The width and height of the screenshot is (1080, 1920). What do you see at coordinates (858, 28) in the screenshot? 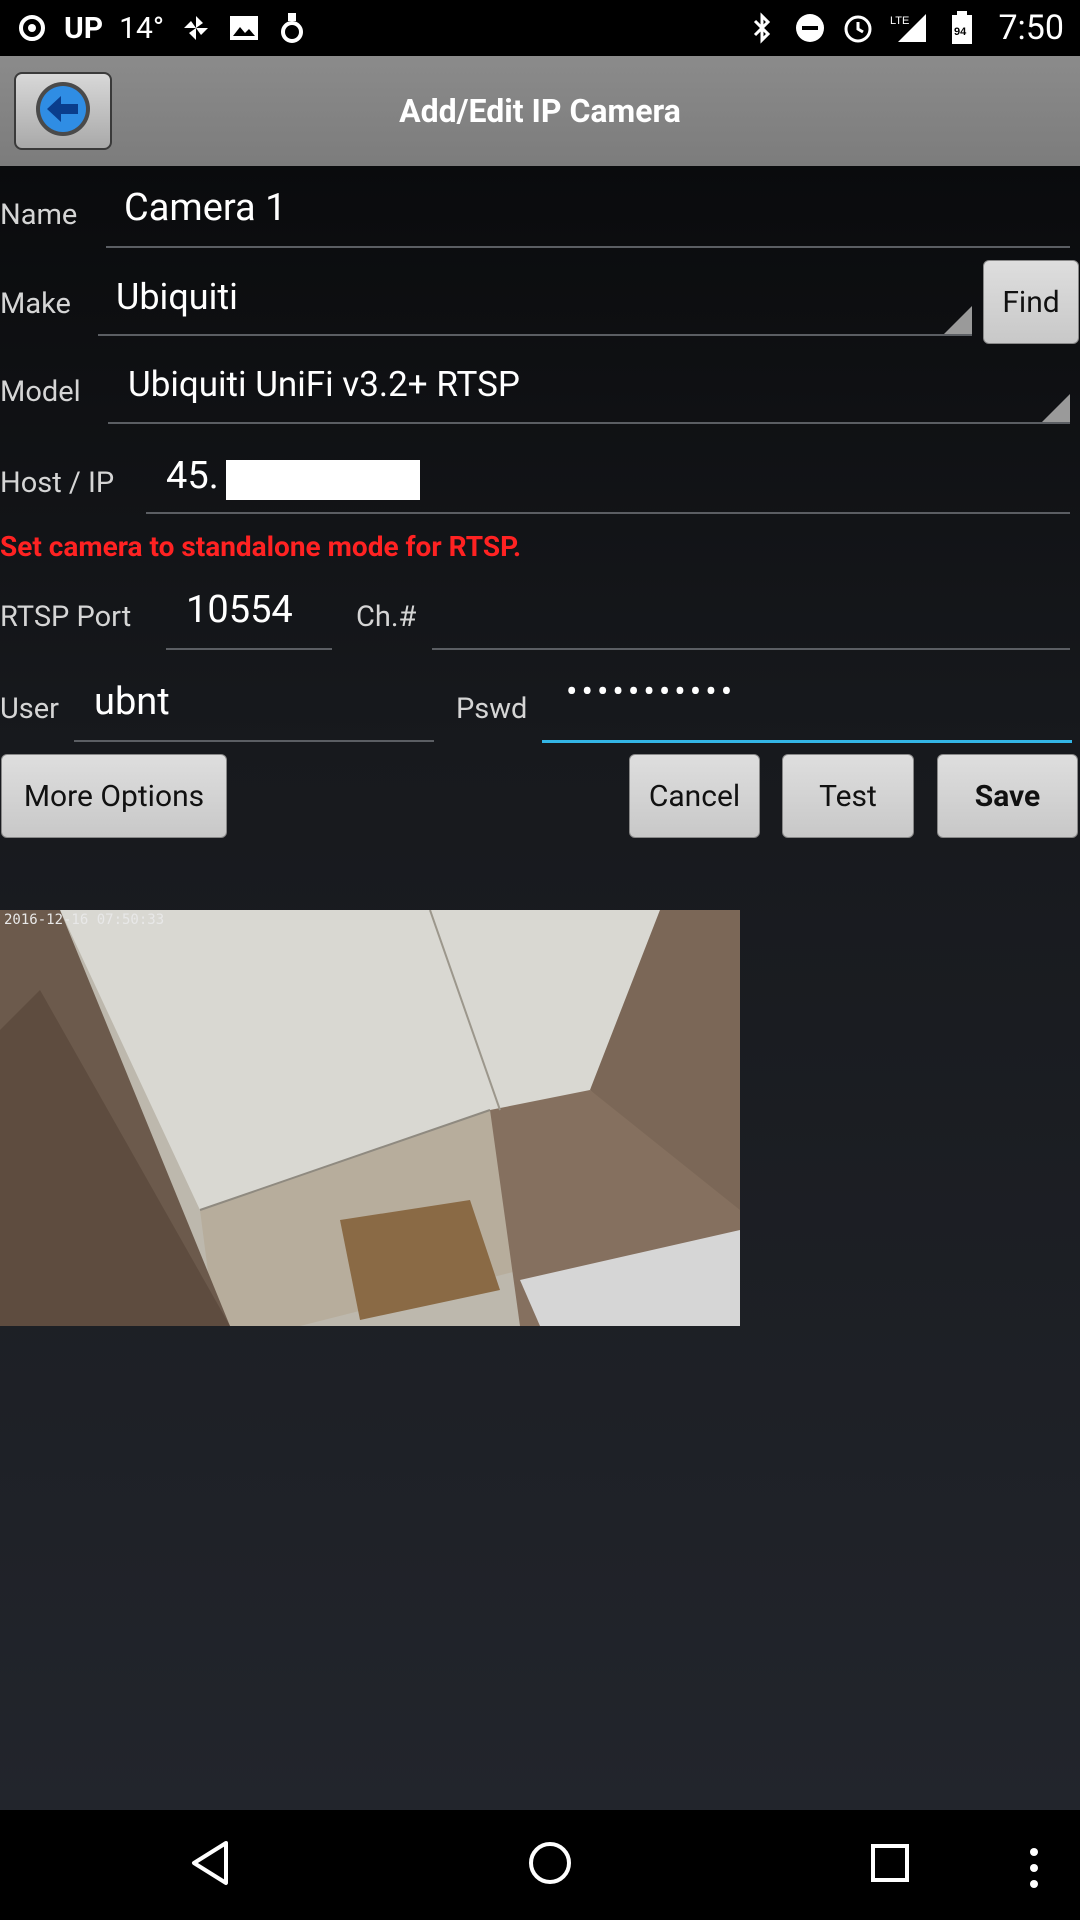
I see `alarm-icon` at bounding box center [858, 28].